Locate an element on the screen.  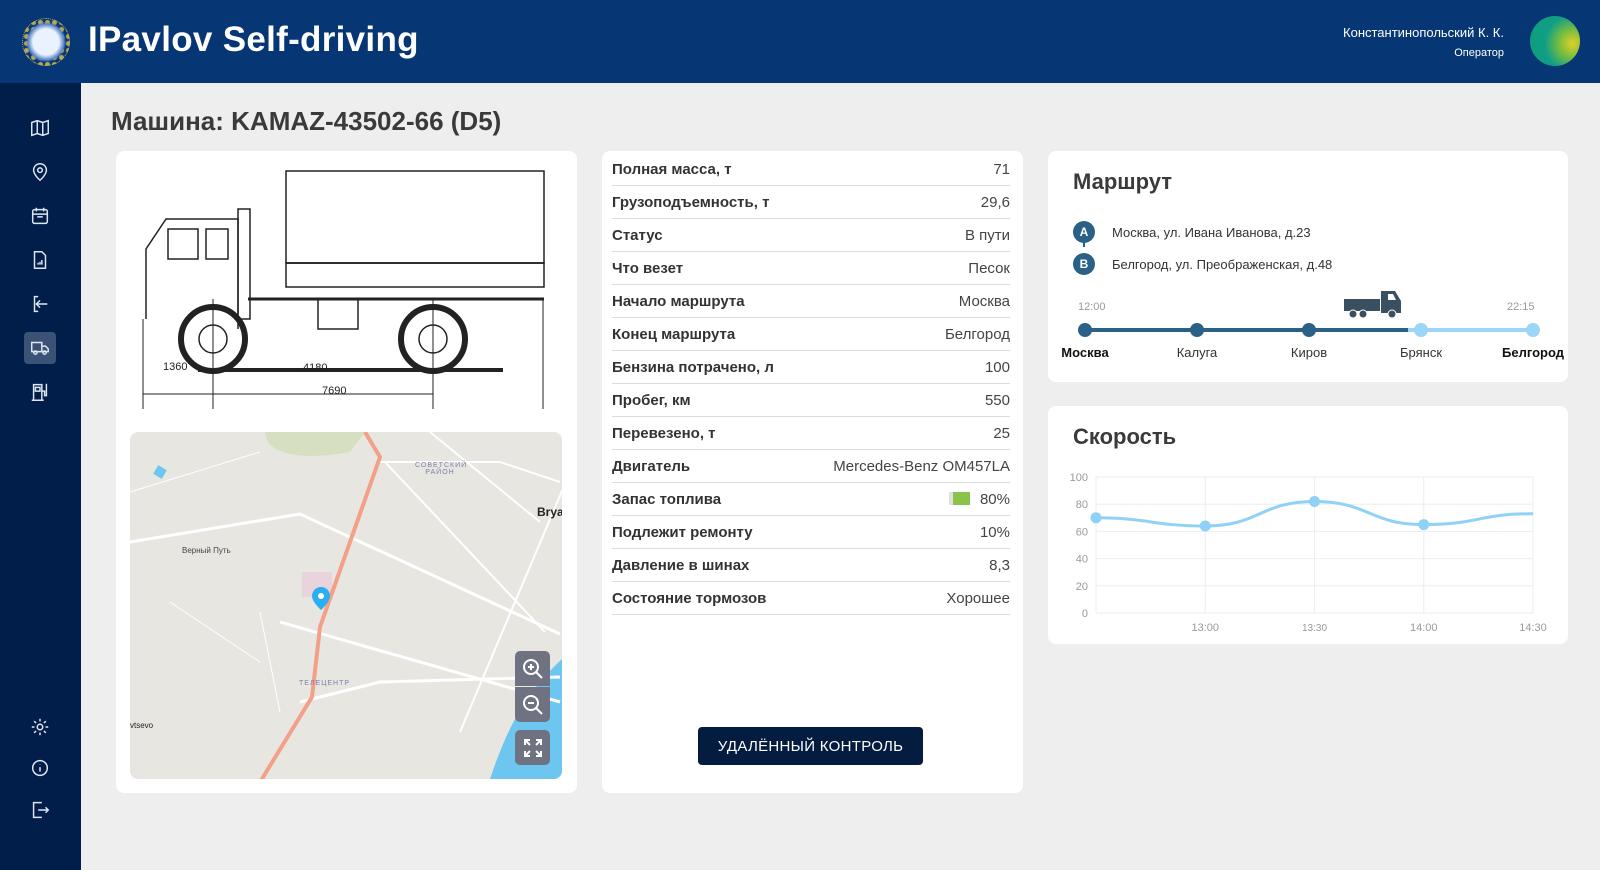
sidebar-item-info is located at coordinates (40, 768).